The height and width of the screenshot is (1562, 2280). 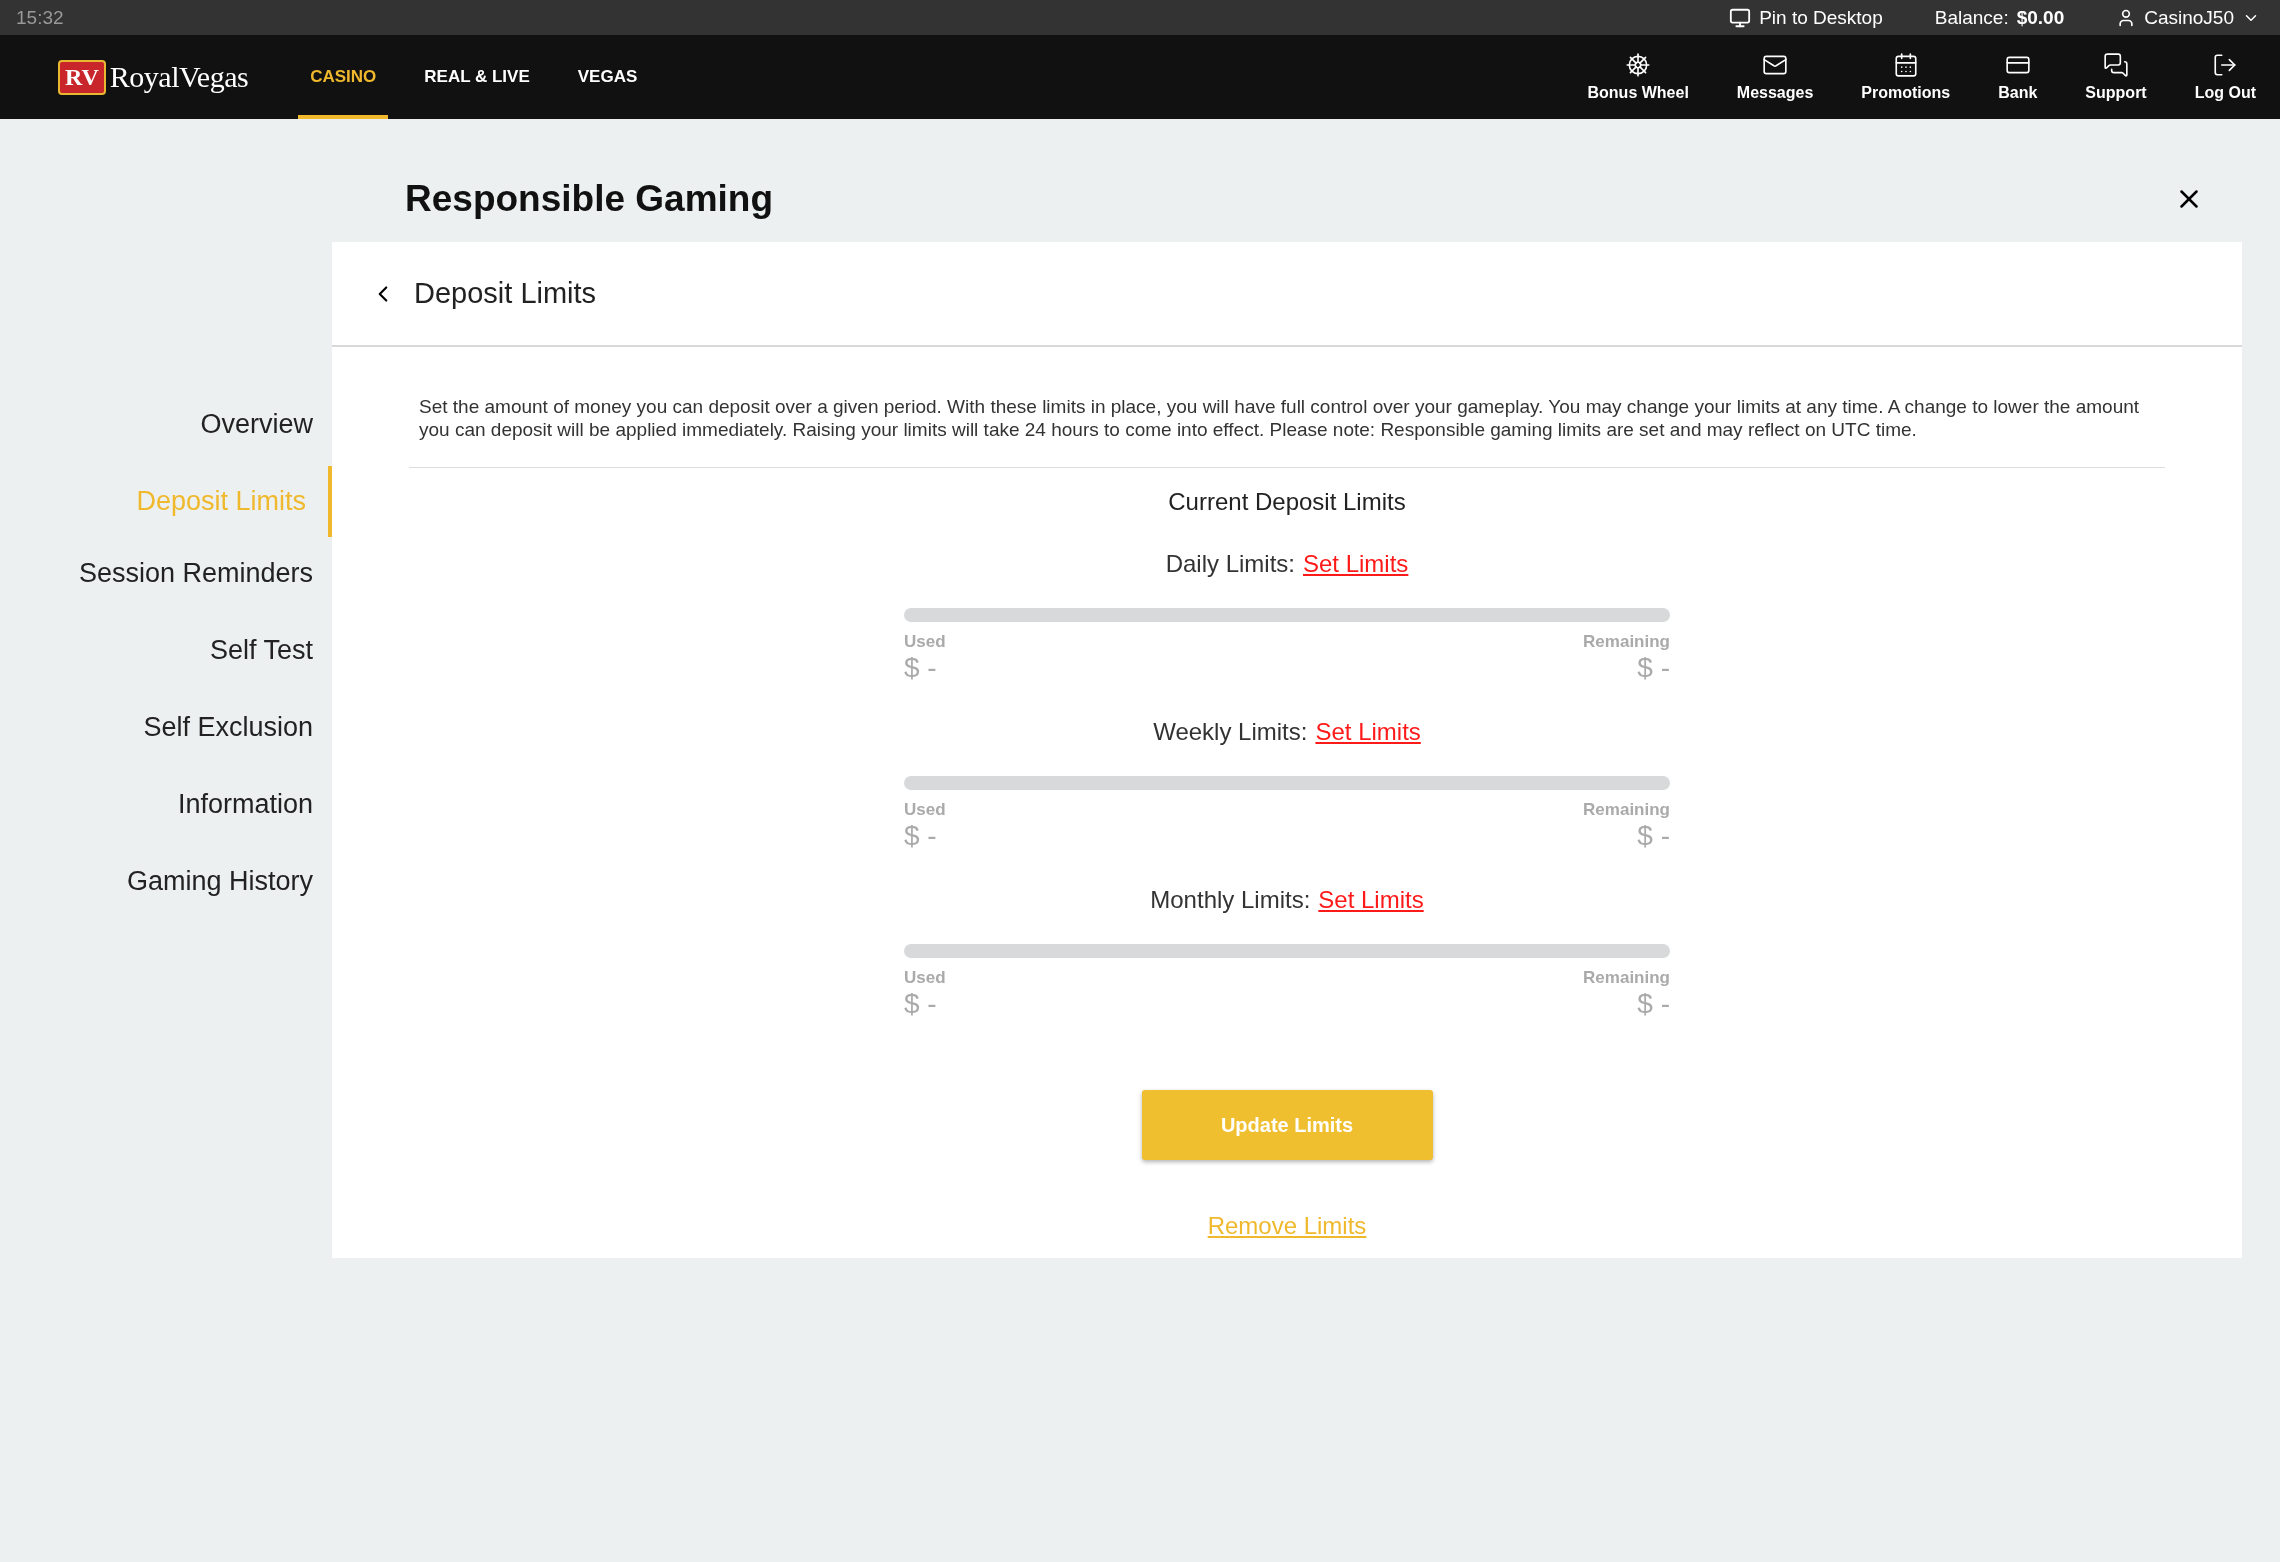 What do you see at coordinates (1821, 17) in the screenshot?
I see `pin-to-desktop-link: Pin to Desktop` at bounding box center [1821, 17].